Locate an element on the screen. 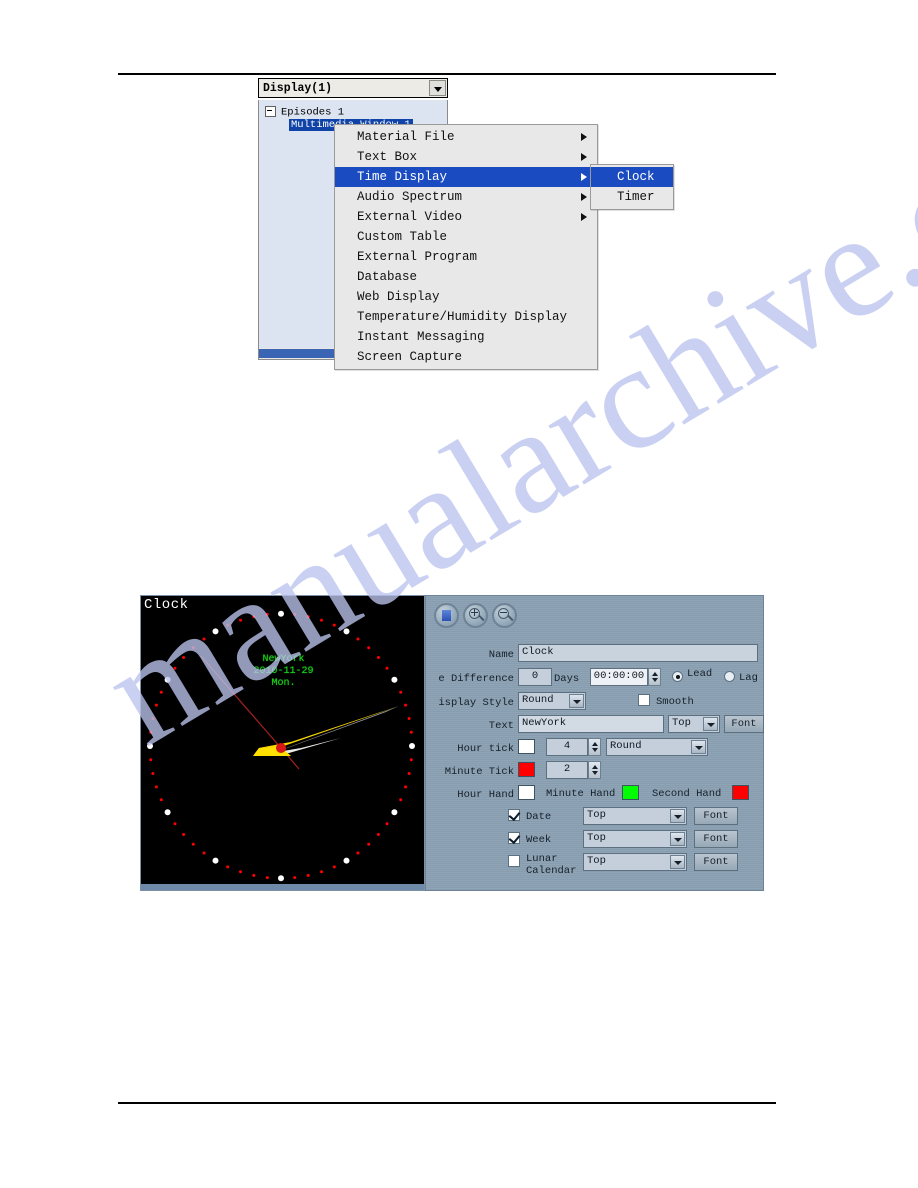 Image resolution: width=918 pixels, height=1188 pixels. minute-tick-size-input: 2 is located at coordinates (567, 770).